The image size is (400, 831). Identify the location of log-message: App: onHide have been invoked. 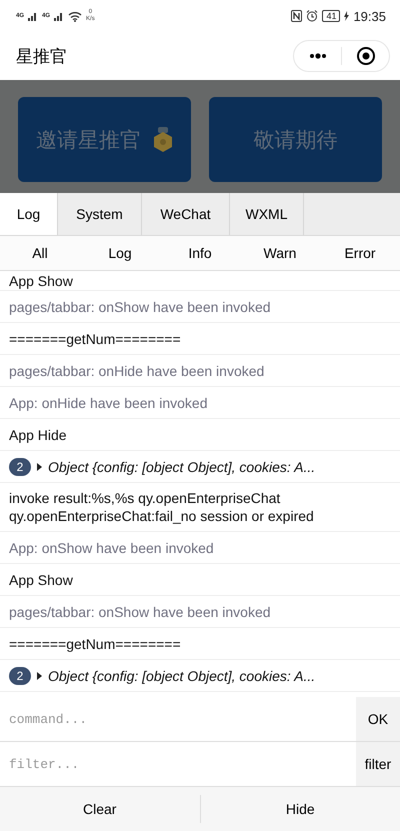
(108, 403).